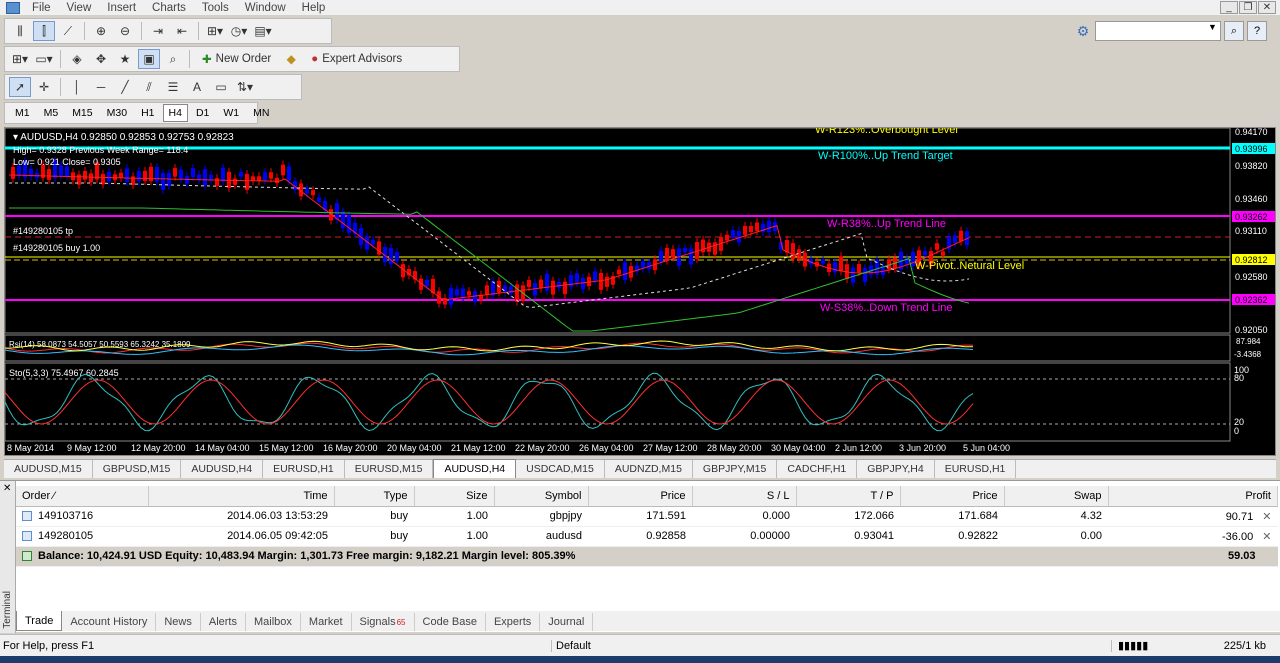 This screenshot has height=663, width=1280. I want to click on order-symbol: gbpjpy, so click(541, 516).